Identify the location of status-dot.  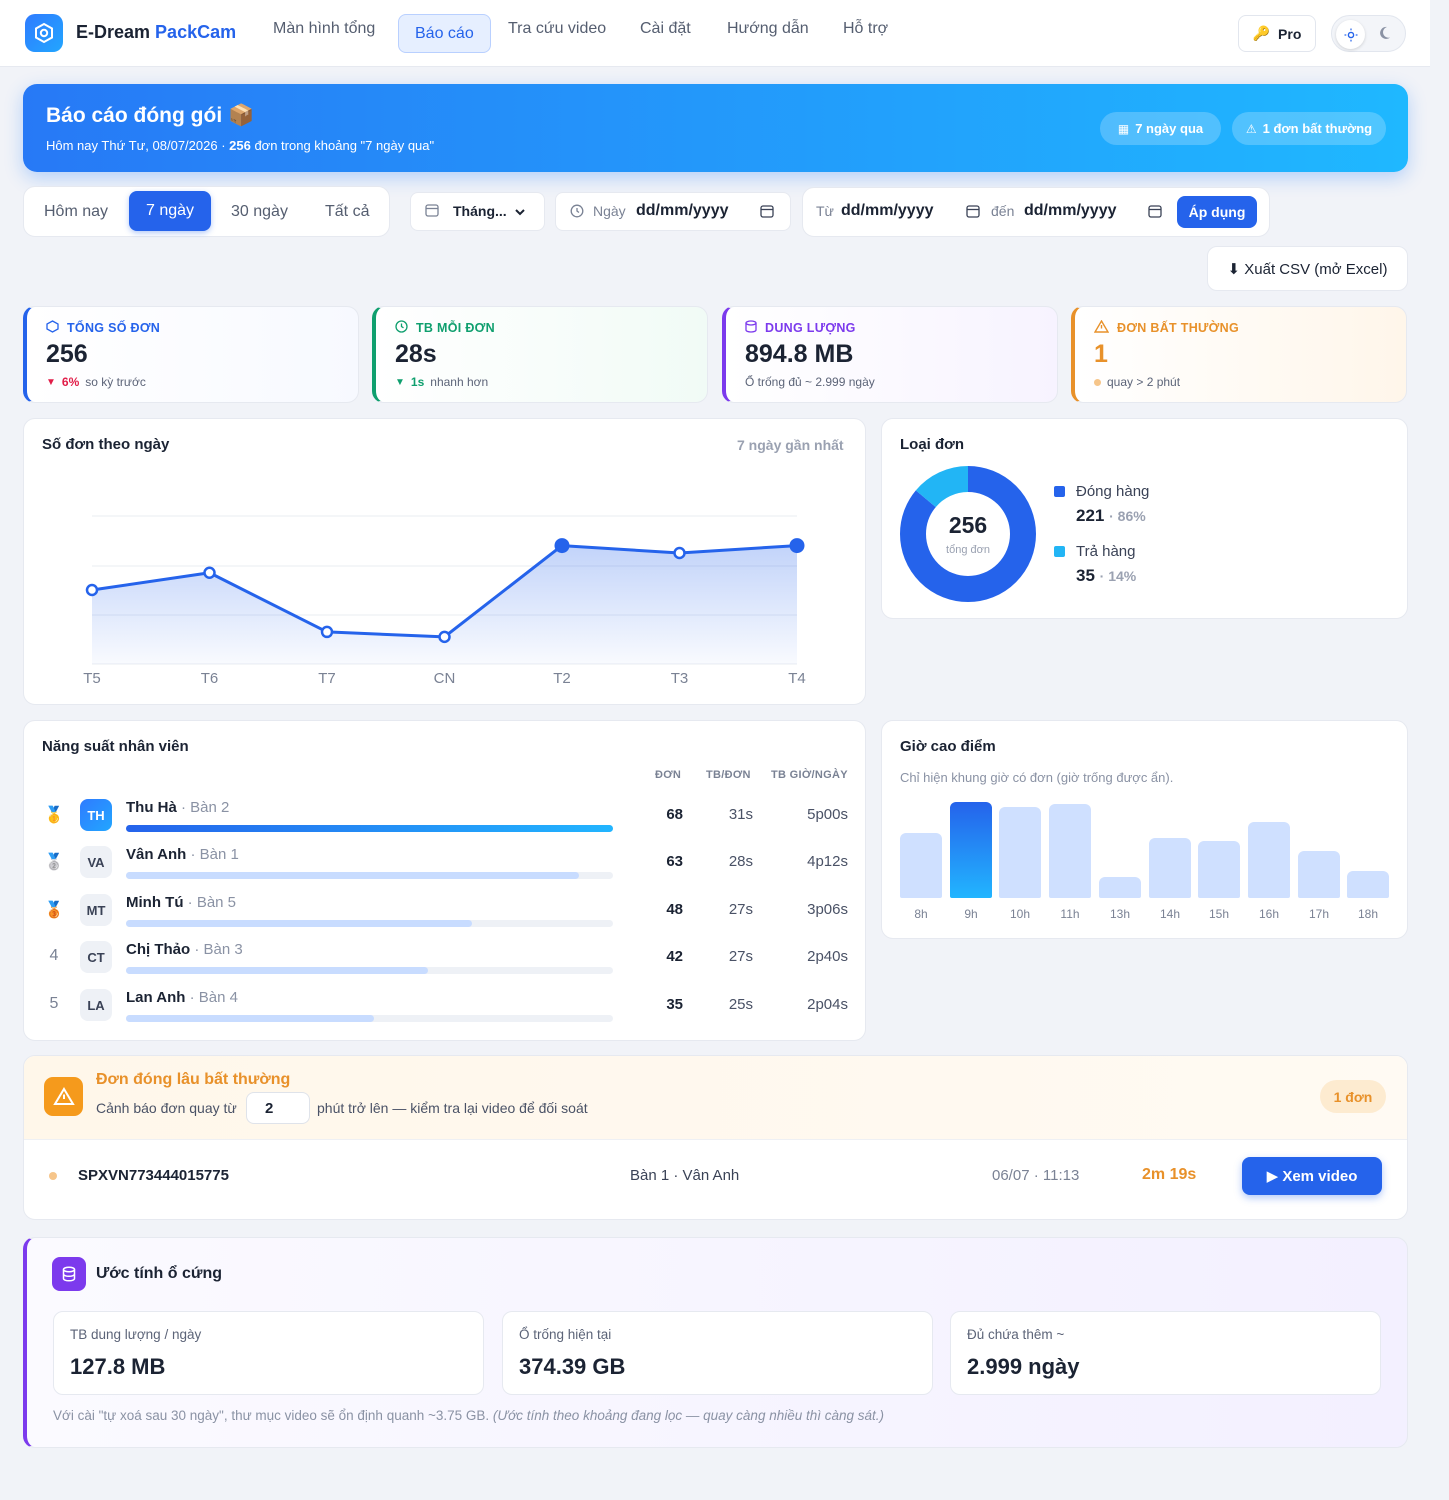
(1097, 382).